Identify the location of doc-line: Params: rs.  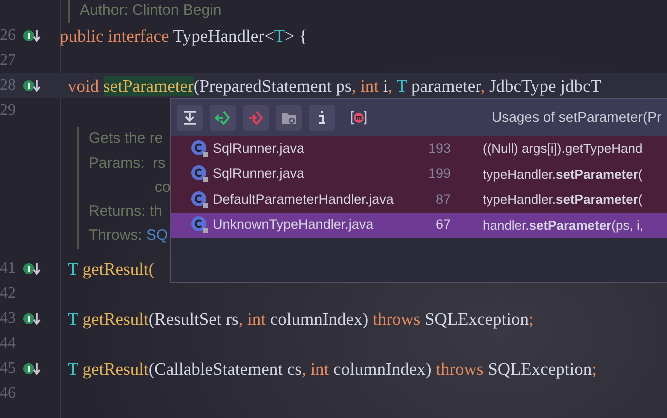
(128, 164).